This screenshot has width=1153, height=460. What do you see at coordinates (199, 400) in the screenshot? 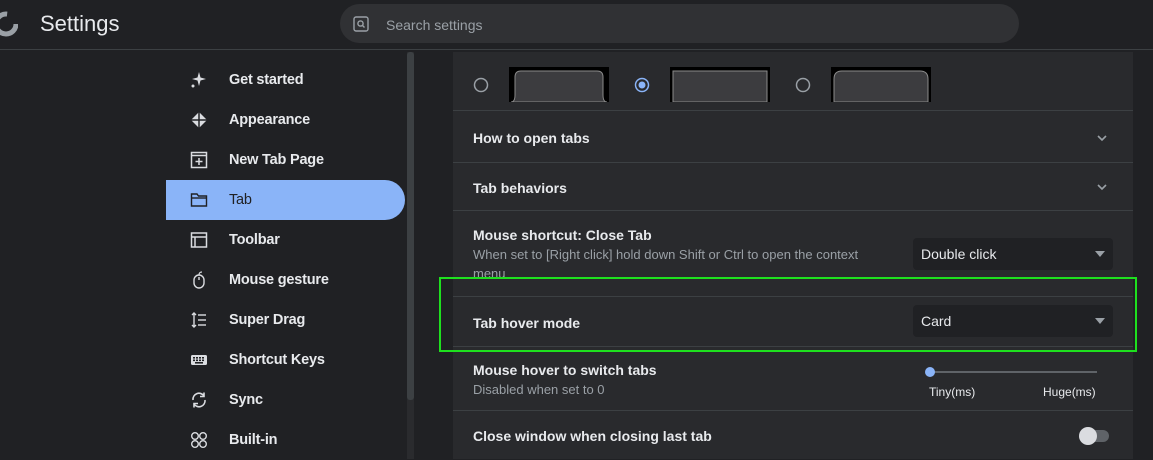
I see `sync-icon` at bounding box center [199, 400].